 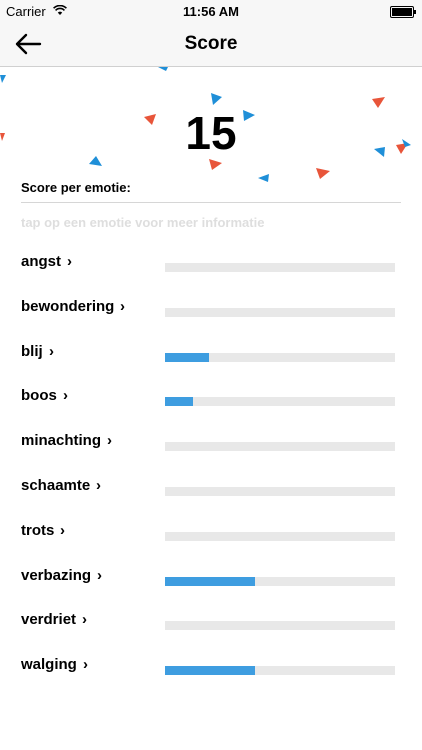 I want to click on emotion-label: trots, so click(x=38, y=530).